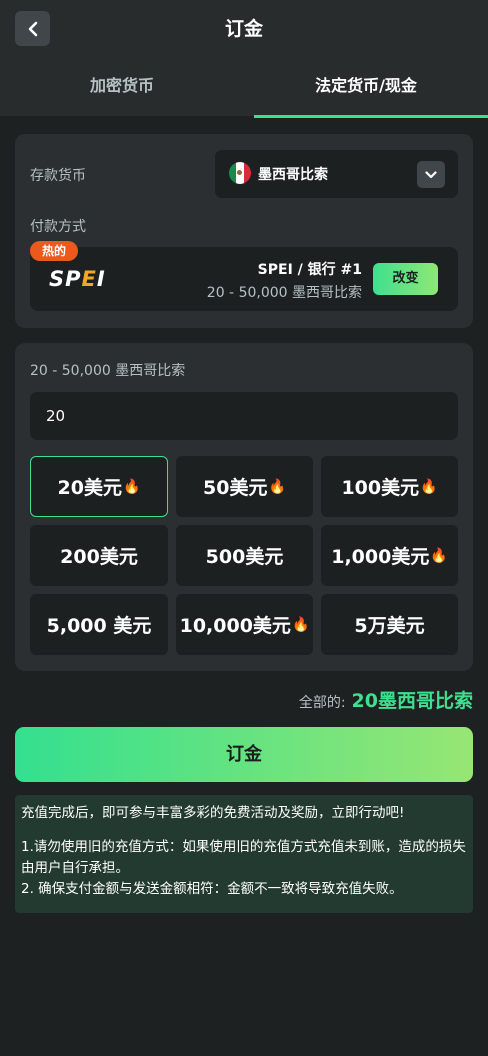  What do you see at coordinates (122, 87) in the screenshot?
I see `tab-crypto: 加密货币` at bounding box center [122, 87].